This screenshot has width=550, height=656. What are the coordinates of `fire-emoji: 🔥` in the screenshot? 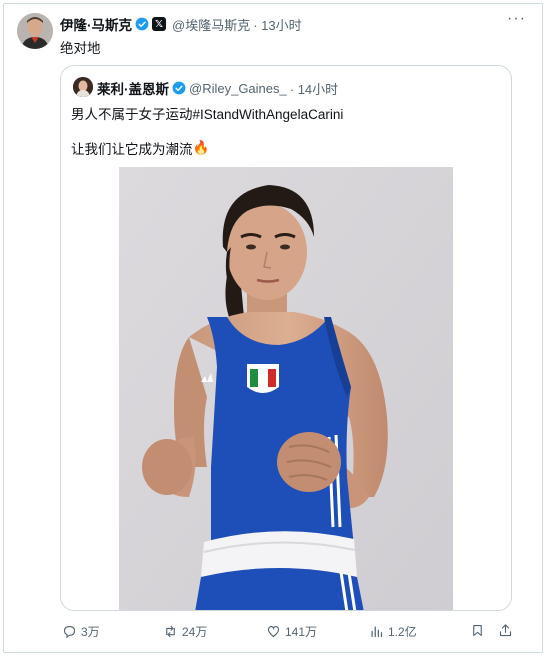 It's located at (201, 147).